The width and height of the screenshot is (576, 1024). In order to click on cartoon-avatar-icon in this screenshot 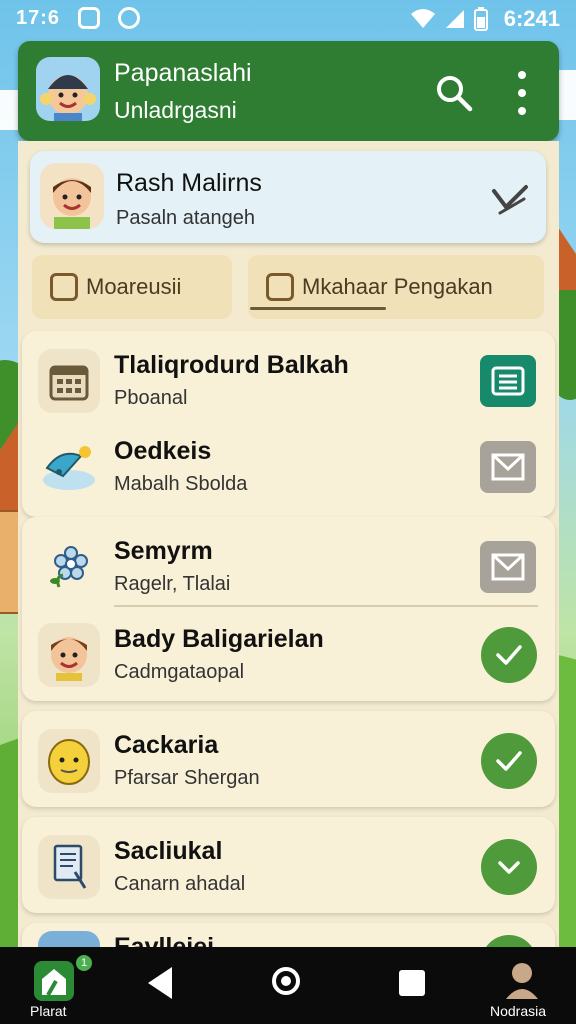, I will do `click(68, 98)`.